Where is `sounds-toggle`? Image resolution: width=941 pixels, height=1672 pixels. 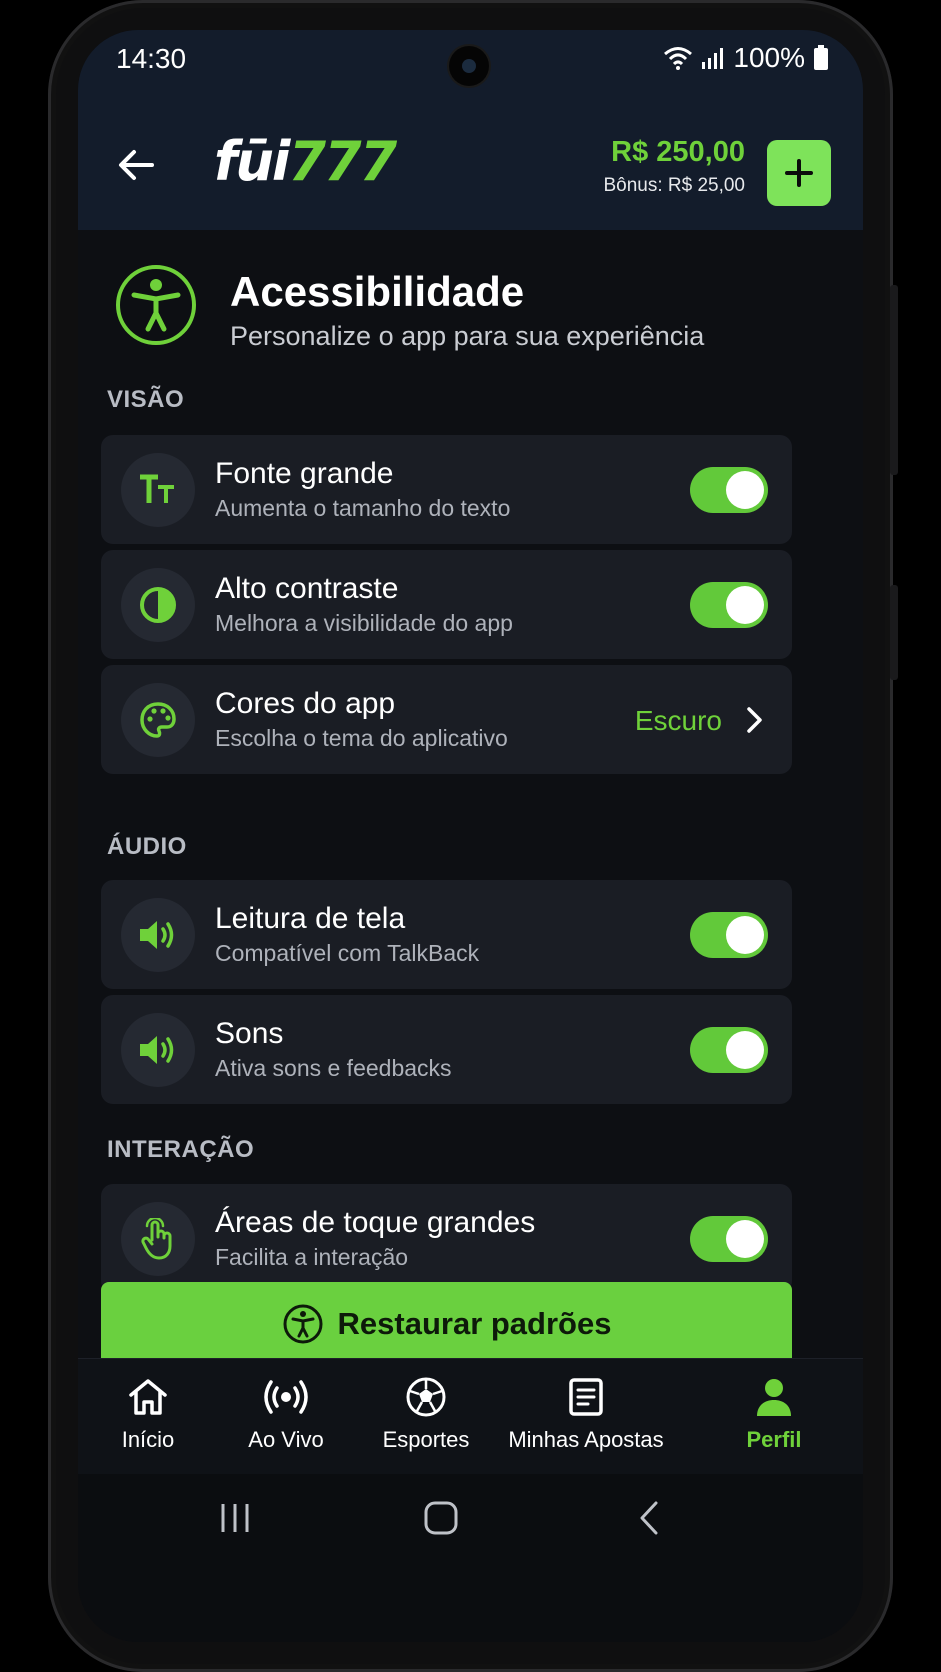
sounds-toggle is located at coordinates (729, 1050).